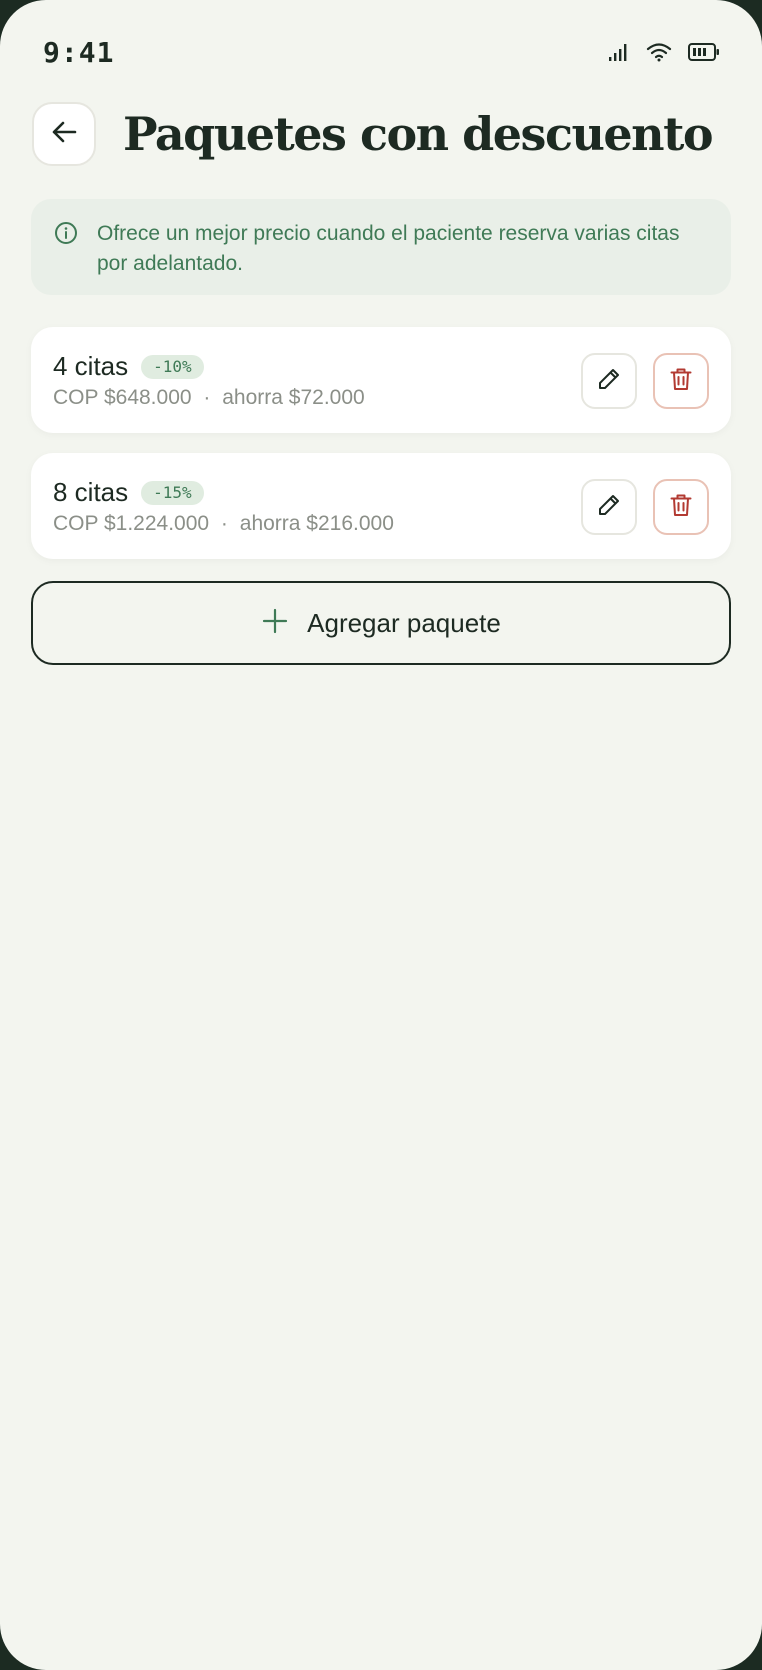 The width and height of the screenshot is (762, 1670). I want to click on page-title: Paquetes con descuento, so click(418, 134).